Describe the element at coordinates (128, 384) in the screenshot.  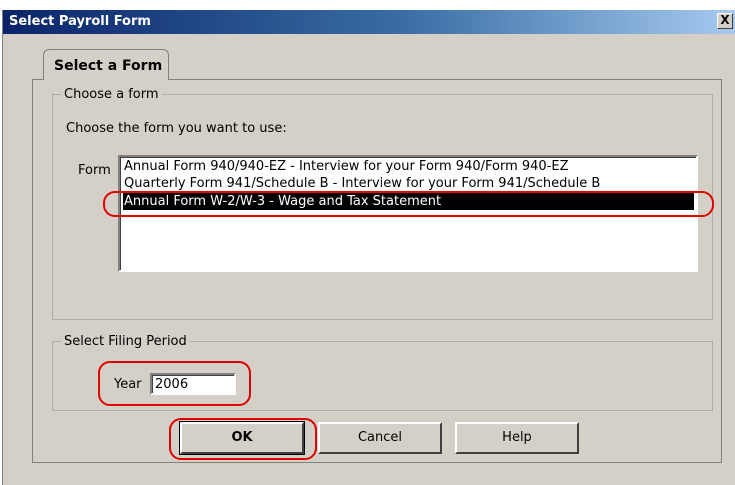
I see `year-label: Year` at that location.